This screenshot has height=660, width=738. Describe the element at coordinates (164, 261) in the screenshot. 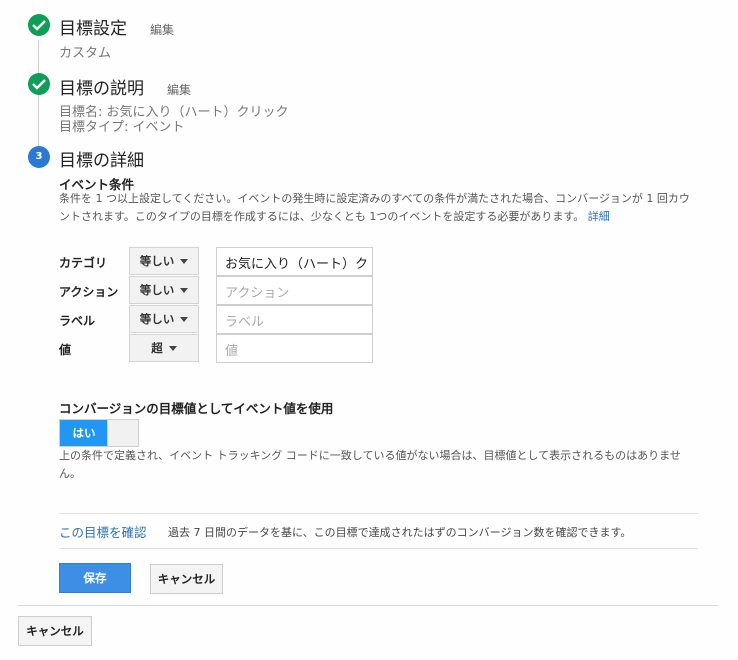

I see `category-operator-dropdown: 等しい` at that location.